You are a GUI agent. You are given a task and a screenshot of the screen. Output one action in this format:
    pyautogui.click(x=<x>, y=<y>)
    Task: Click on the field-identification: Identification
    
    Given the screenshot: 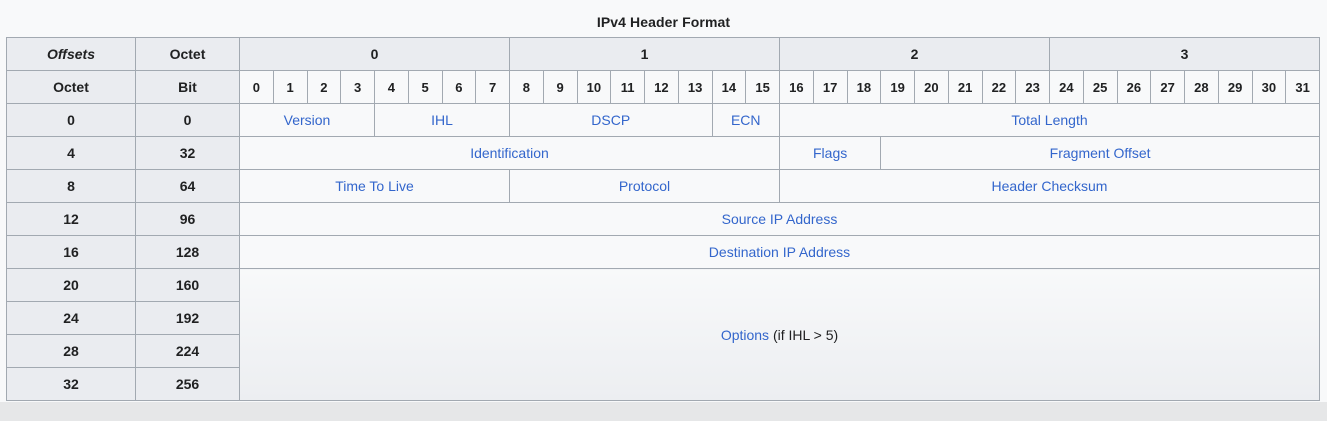 What is the action you would take?
    pyautogui.click(x=509, y=153)
    